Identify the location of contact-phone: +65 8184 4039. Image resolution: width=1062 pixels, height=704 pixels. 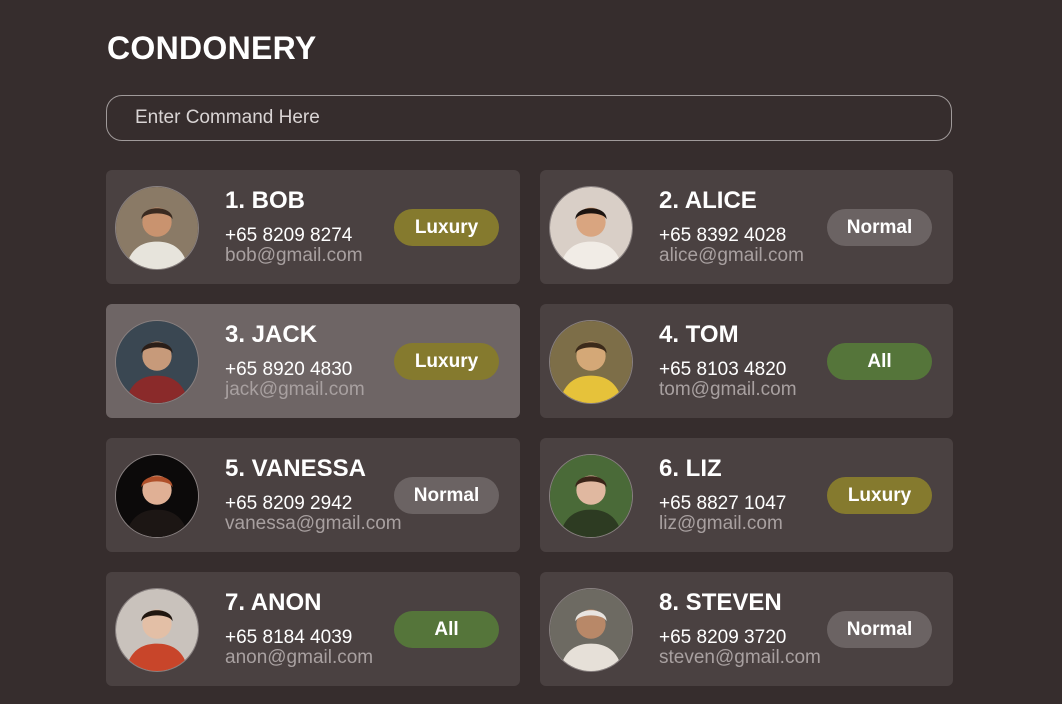
(289, 637).